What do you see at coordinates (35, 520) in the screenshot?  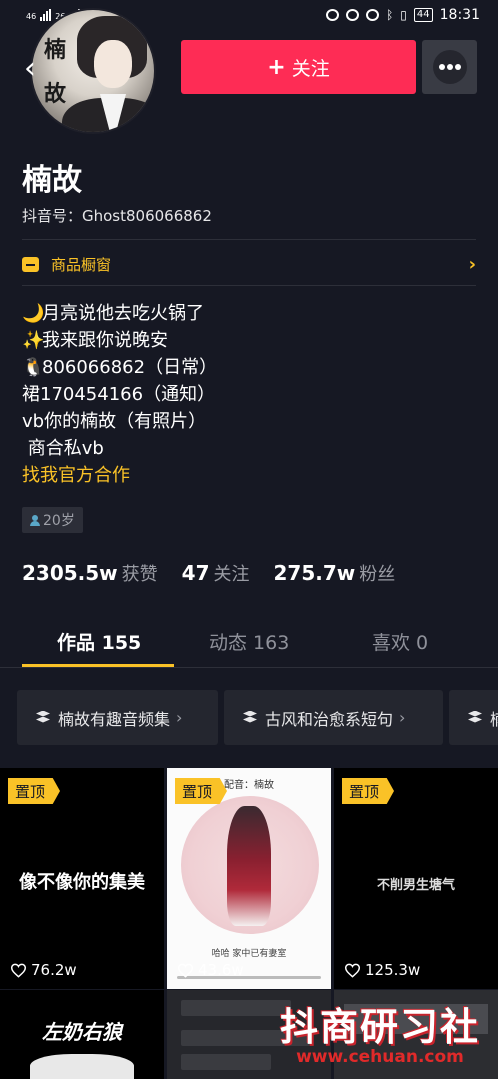 I see `person-icon` at bounding box center [35, 520].